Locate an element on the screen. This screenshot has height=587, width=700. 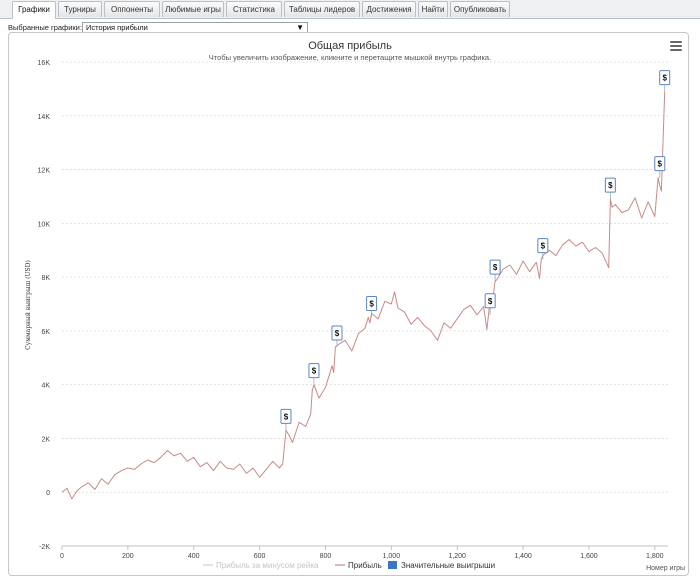
chart-selector-label: Выбранные графики: is located at coordinates (45, 27).